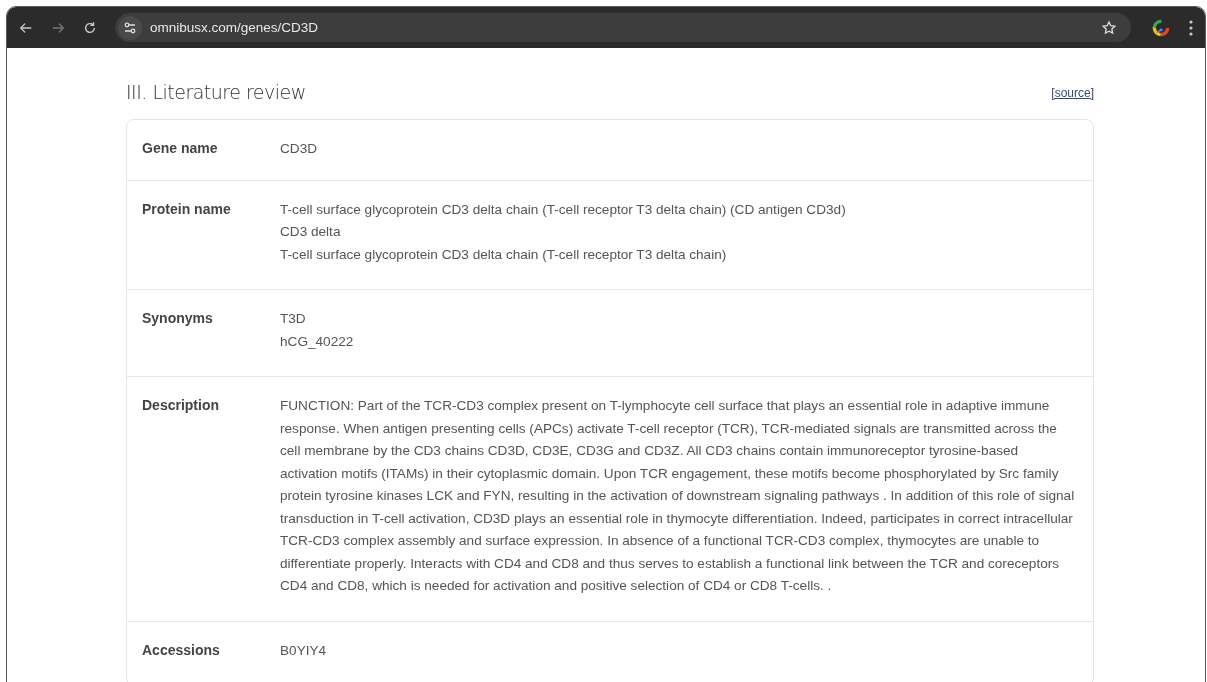  I want to click on field-value: hCG_40222, so click(317, 341).